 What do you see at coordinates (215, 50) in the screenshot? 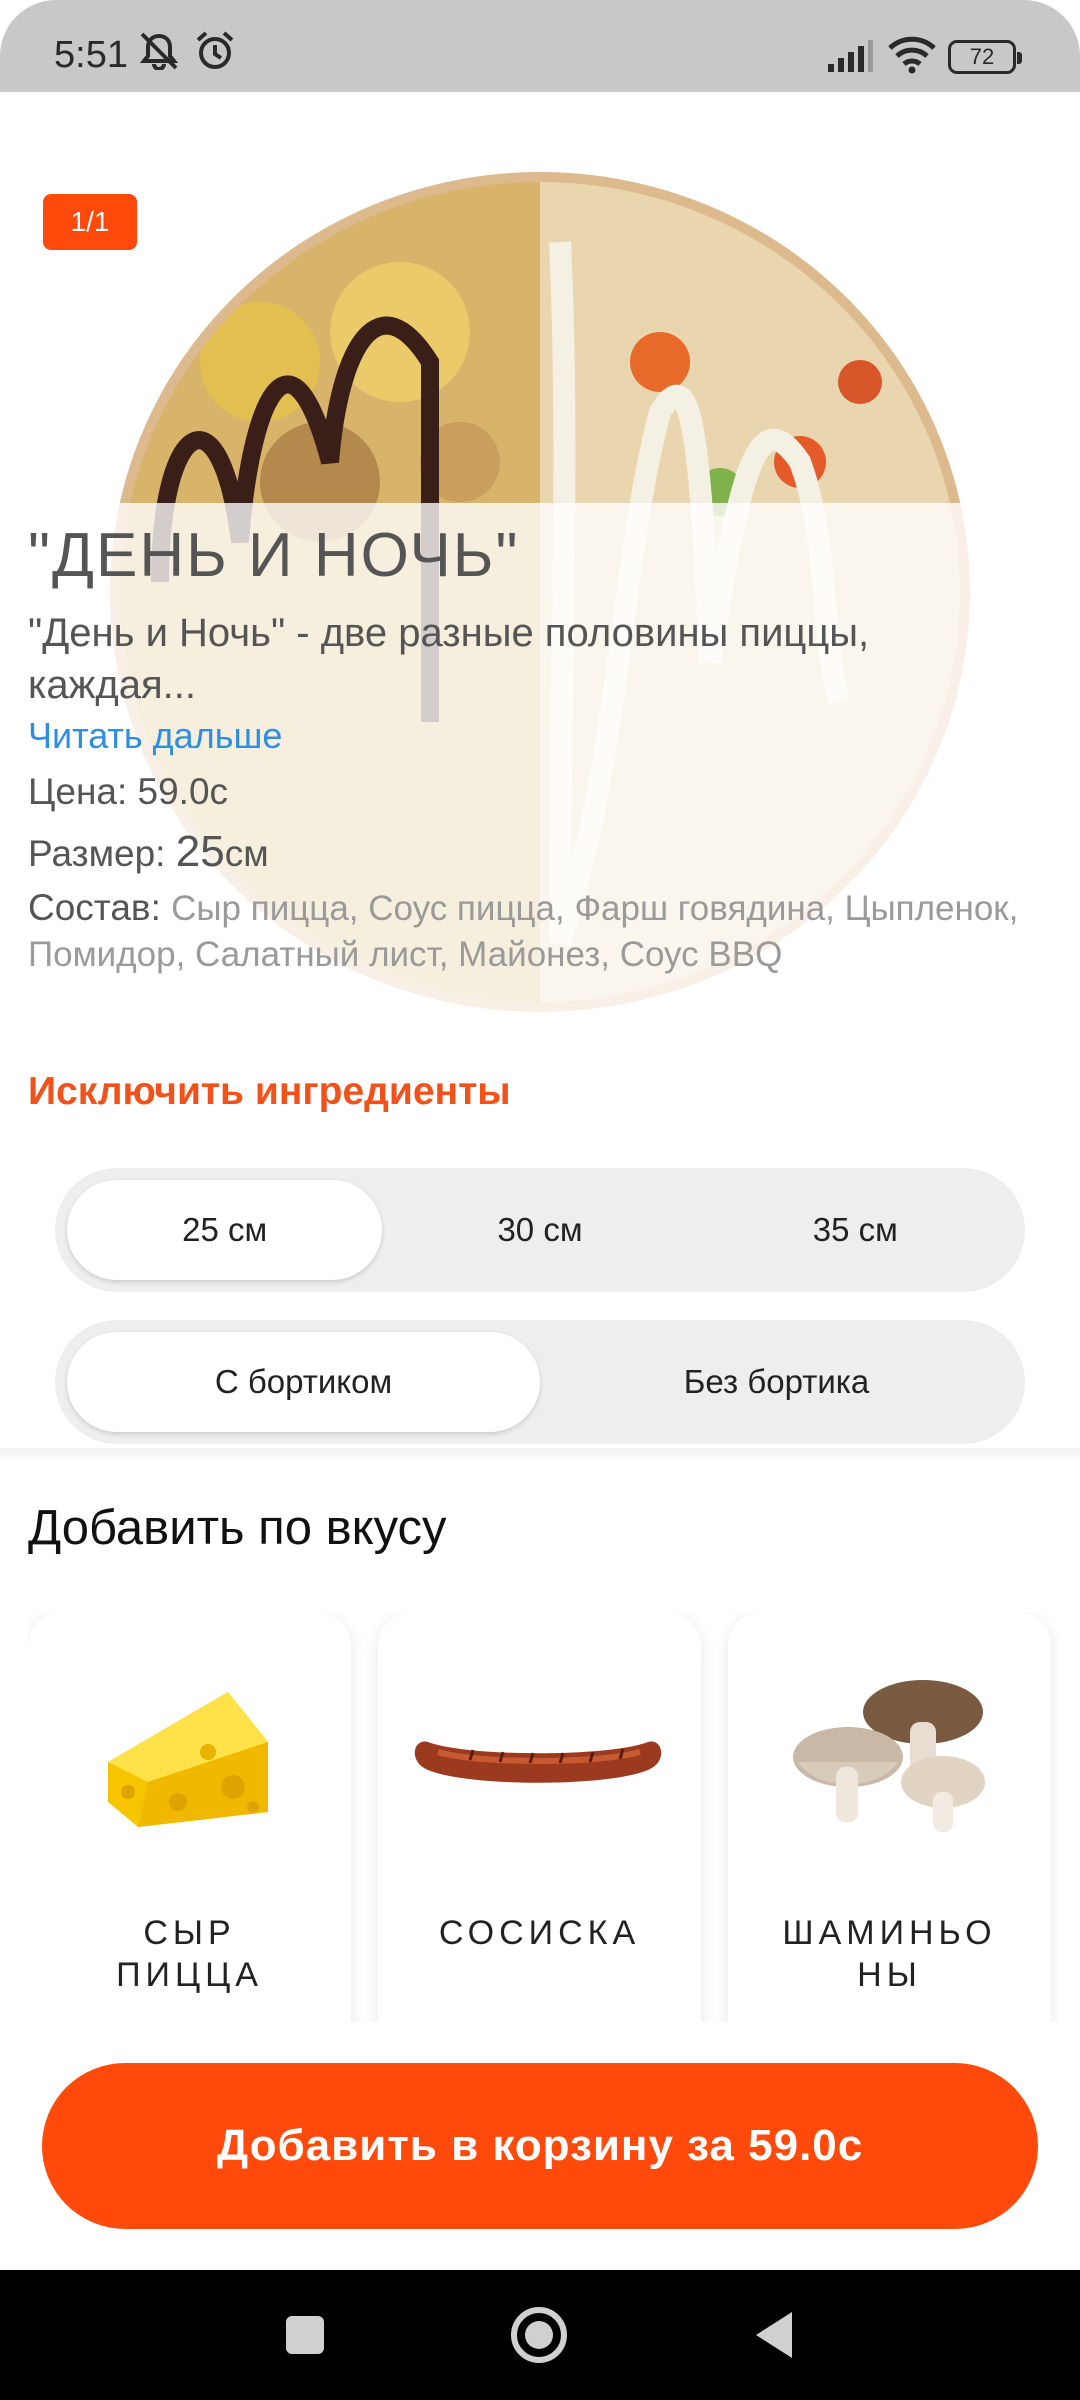
I see `alarm-icon` at bounding box center [215, 50].